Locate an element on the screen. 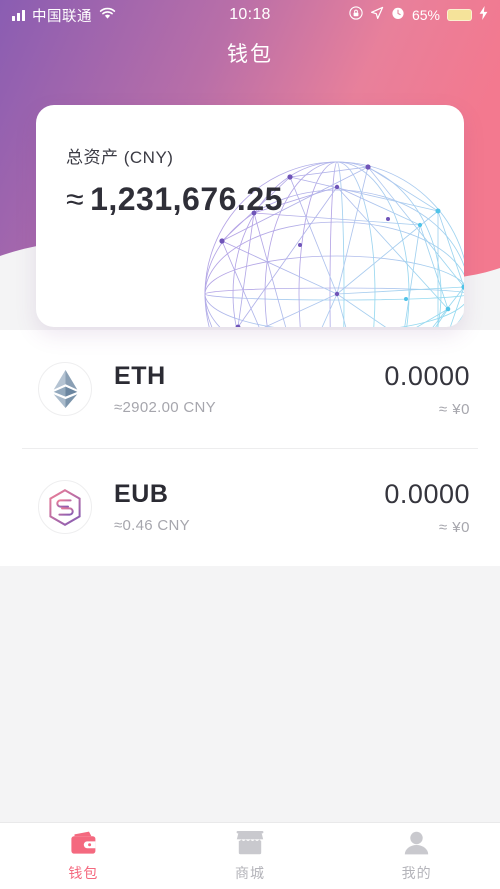 The height and width of the screenshot is (889, 500). coin-info: EUB ≈0.46 CNY is located at coordinates (152, 507).